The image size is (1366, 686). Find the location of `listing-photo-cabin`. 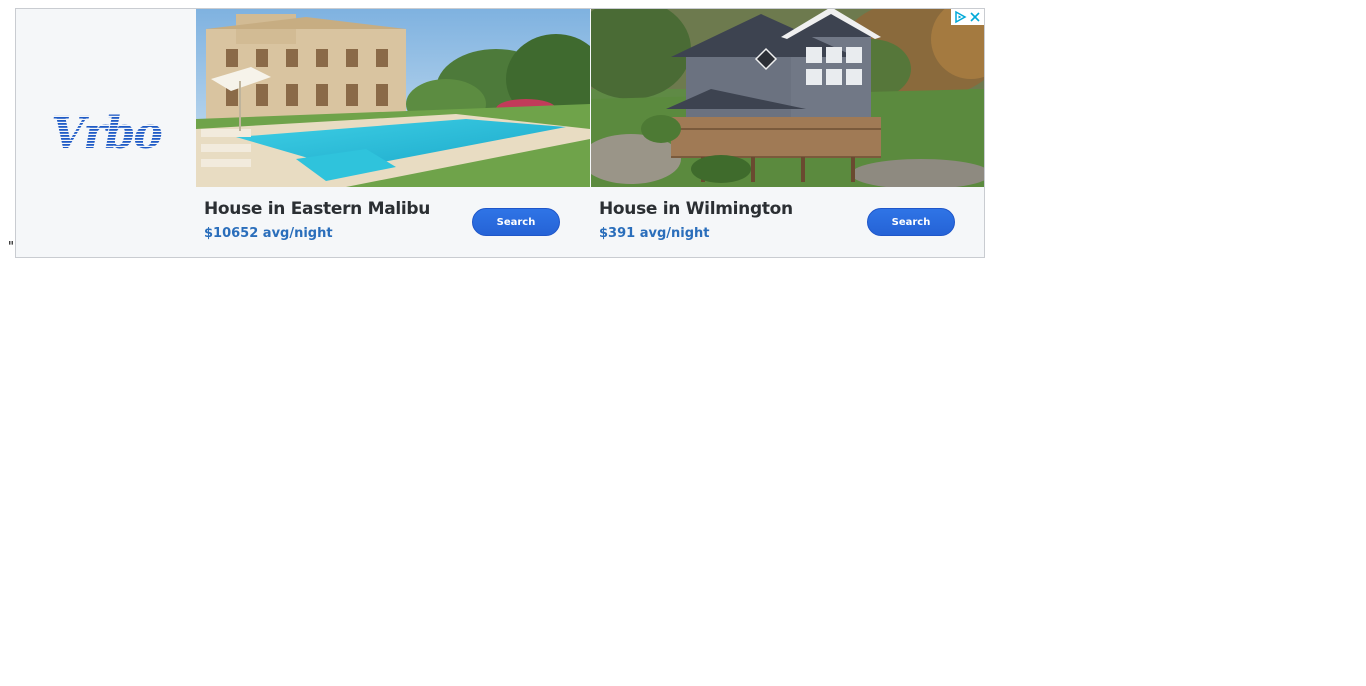

listing-photo-cabin is located at coordinates (787, 98).